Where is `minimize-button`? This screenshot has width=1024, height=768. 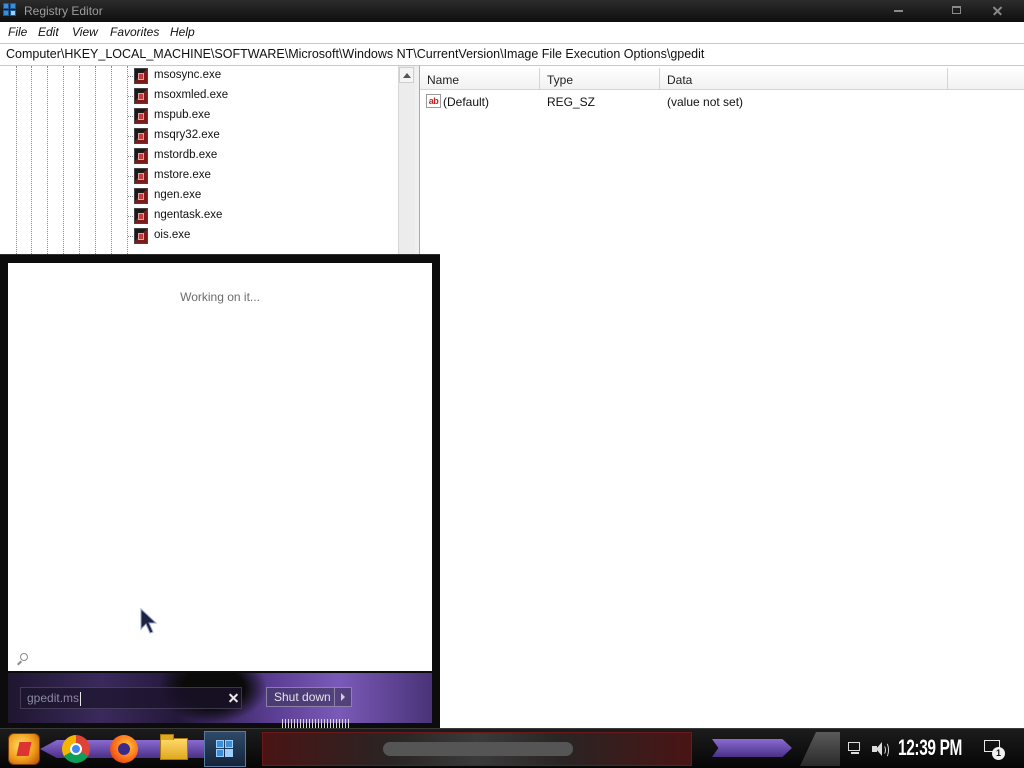 minimize-button is located at coordinates (899, 10).